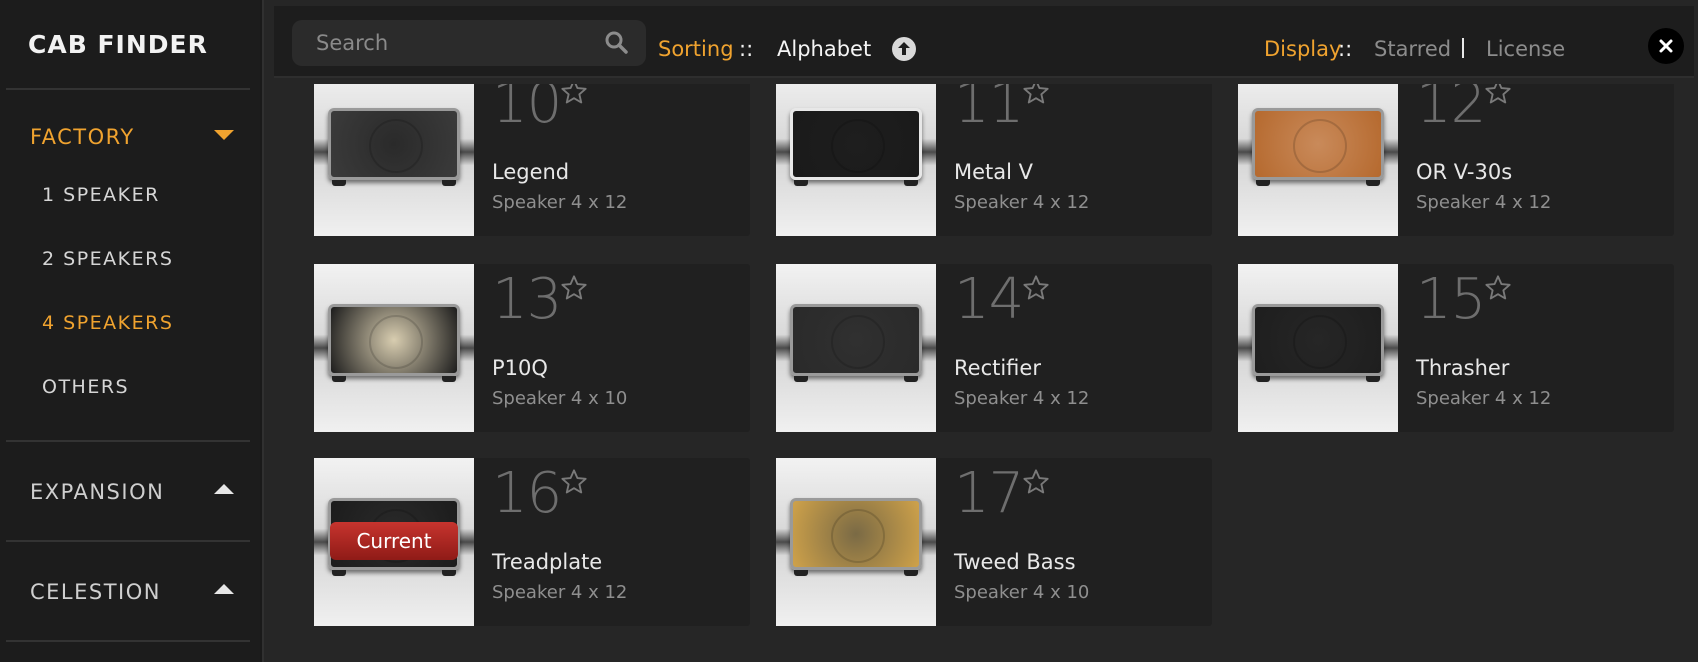 The height and width of the screenshot is (662, 1698). What do you see at coordinates (520, 368) in the screenshot?
I see `cab-name: P10Q` at bounding box center [520, 368].